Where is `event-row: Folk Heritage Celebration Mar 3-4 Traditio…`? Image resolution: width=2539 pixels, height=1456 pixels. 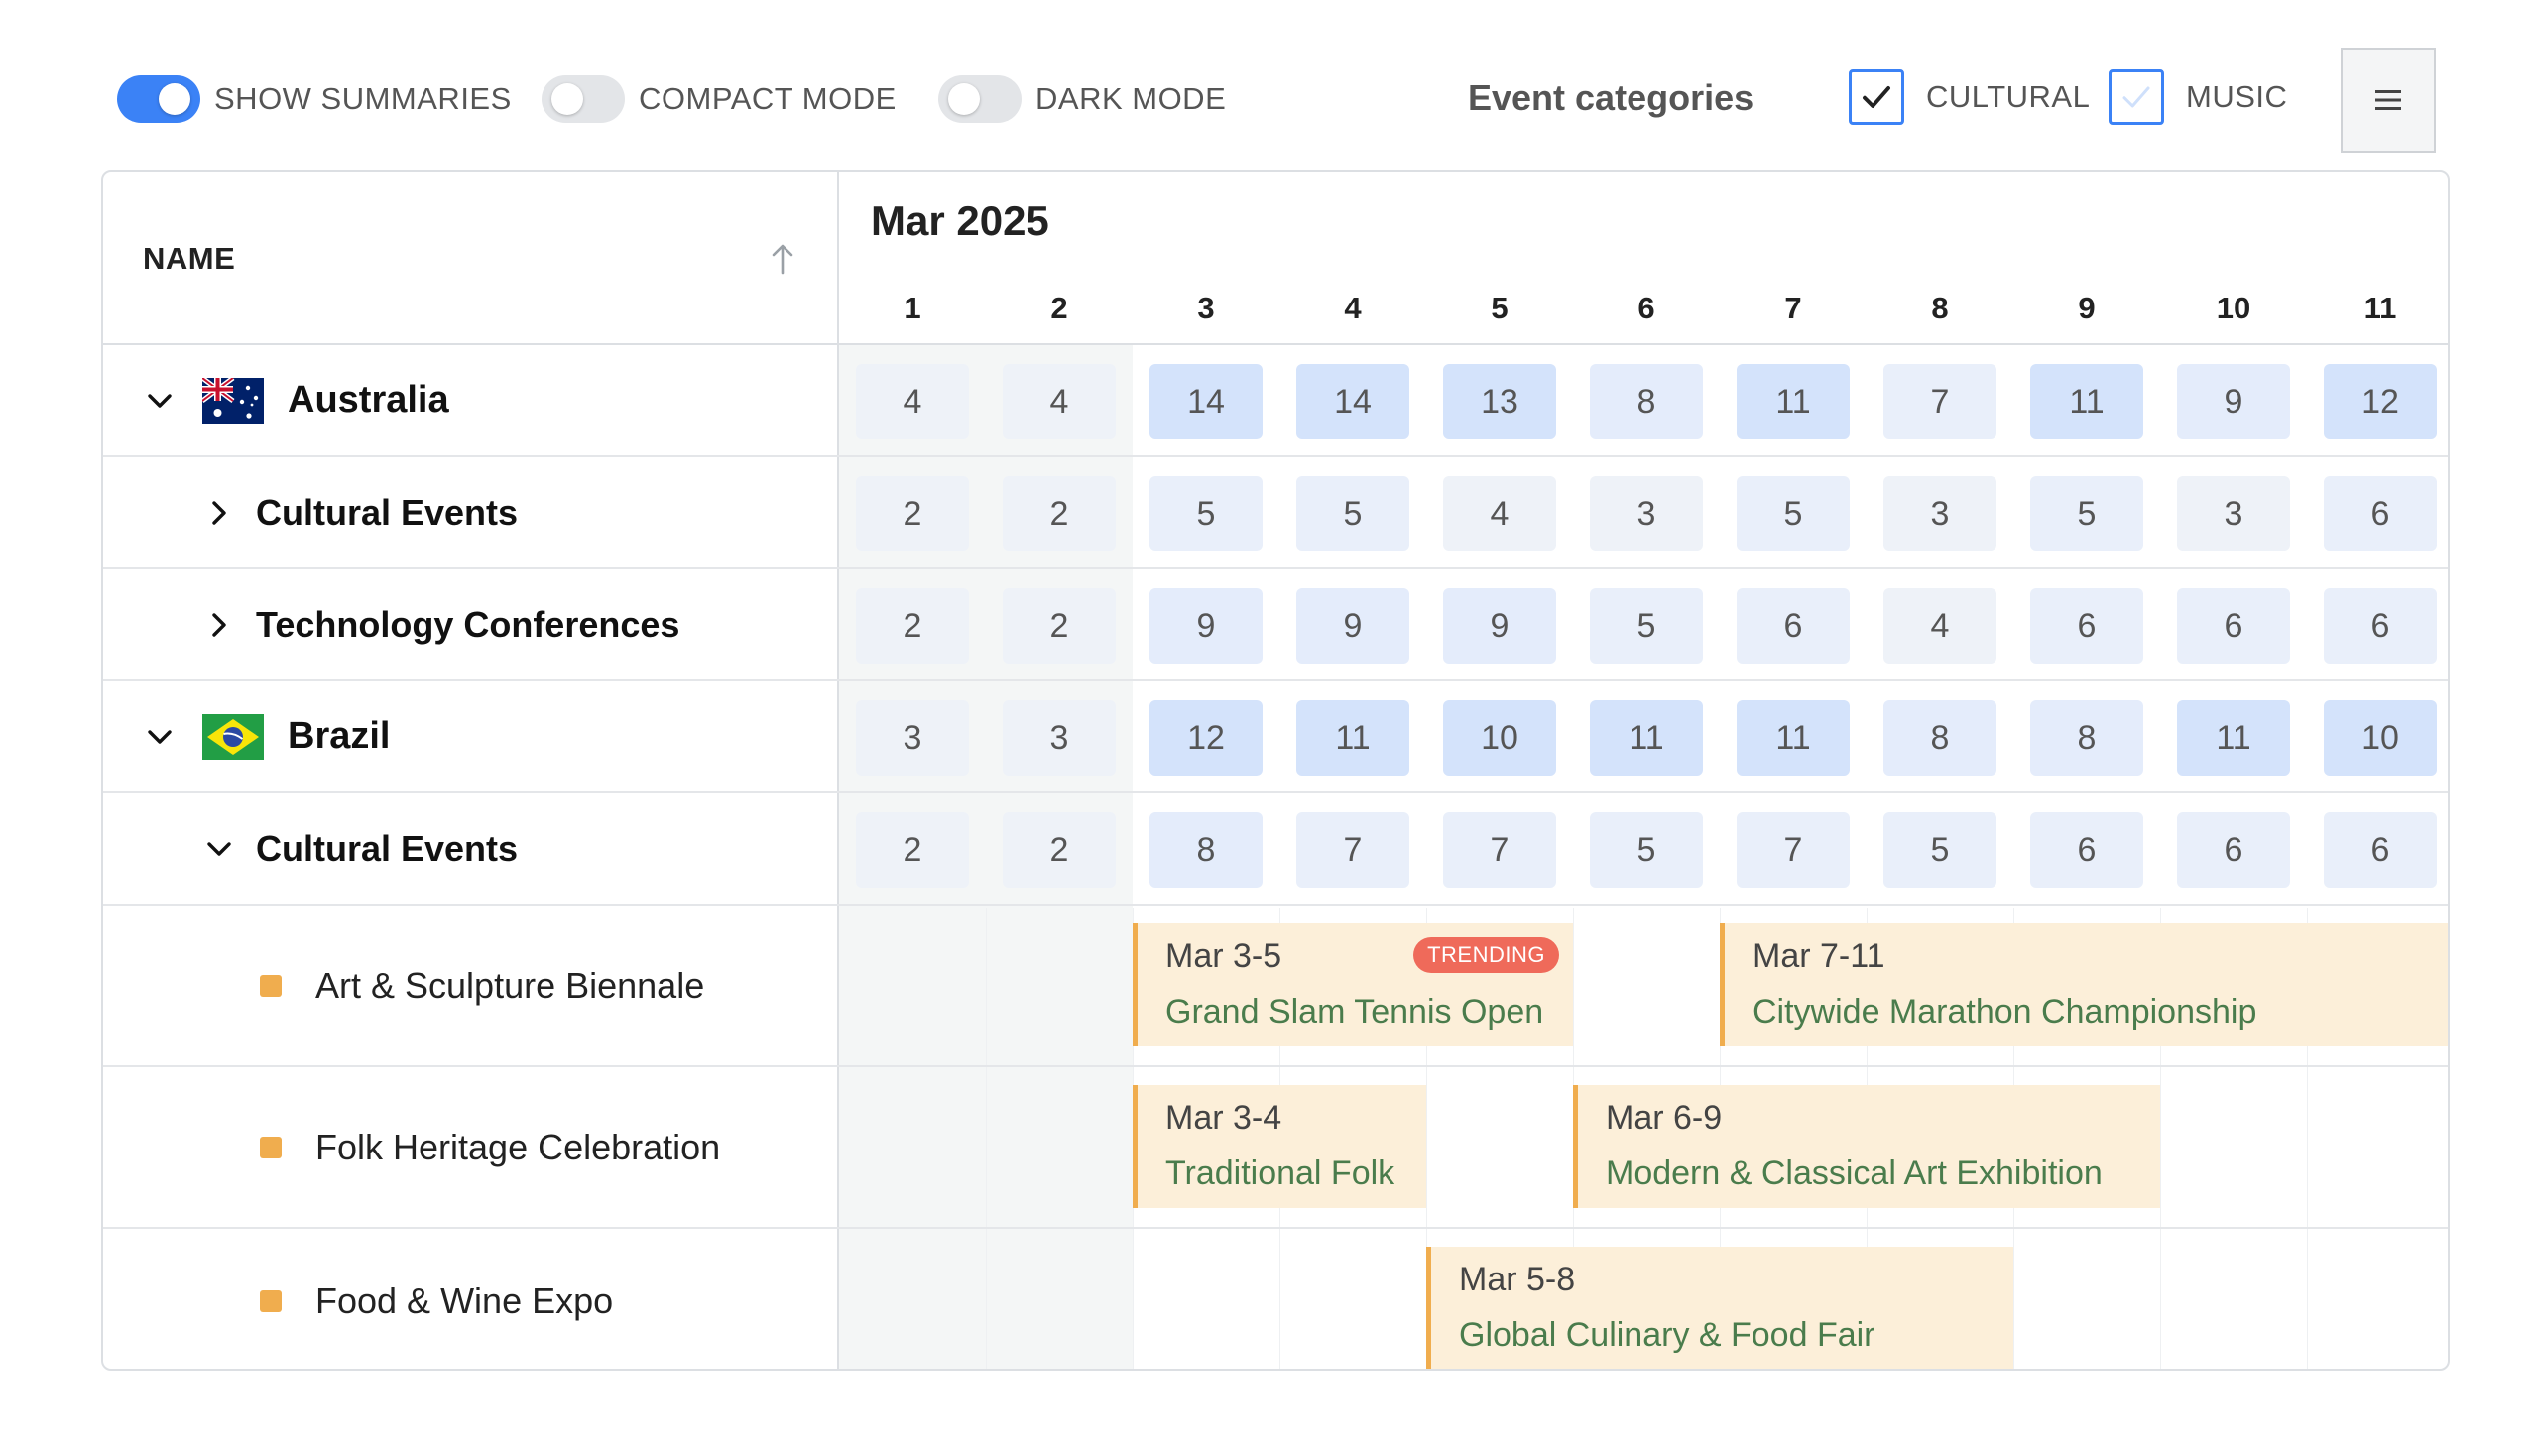 event-row: Folk Heritage Celebration Mar 3-4 Traditio… is located at coordinates (1275, 1148).